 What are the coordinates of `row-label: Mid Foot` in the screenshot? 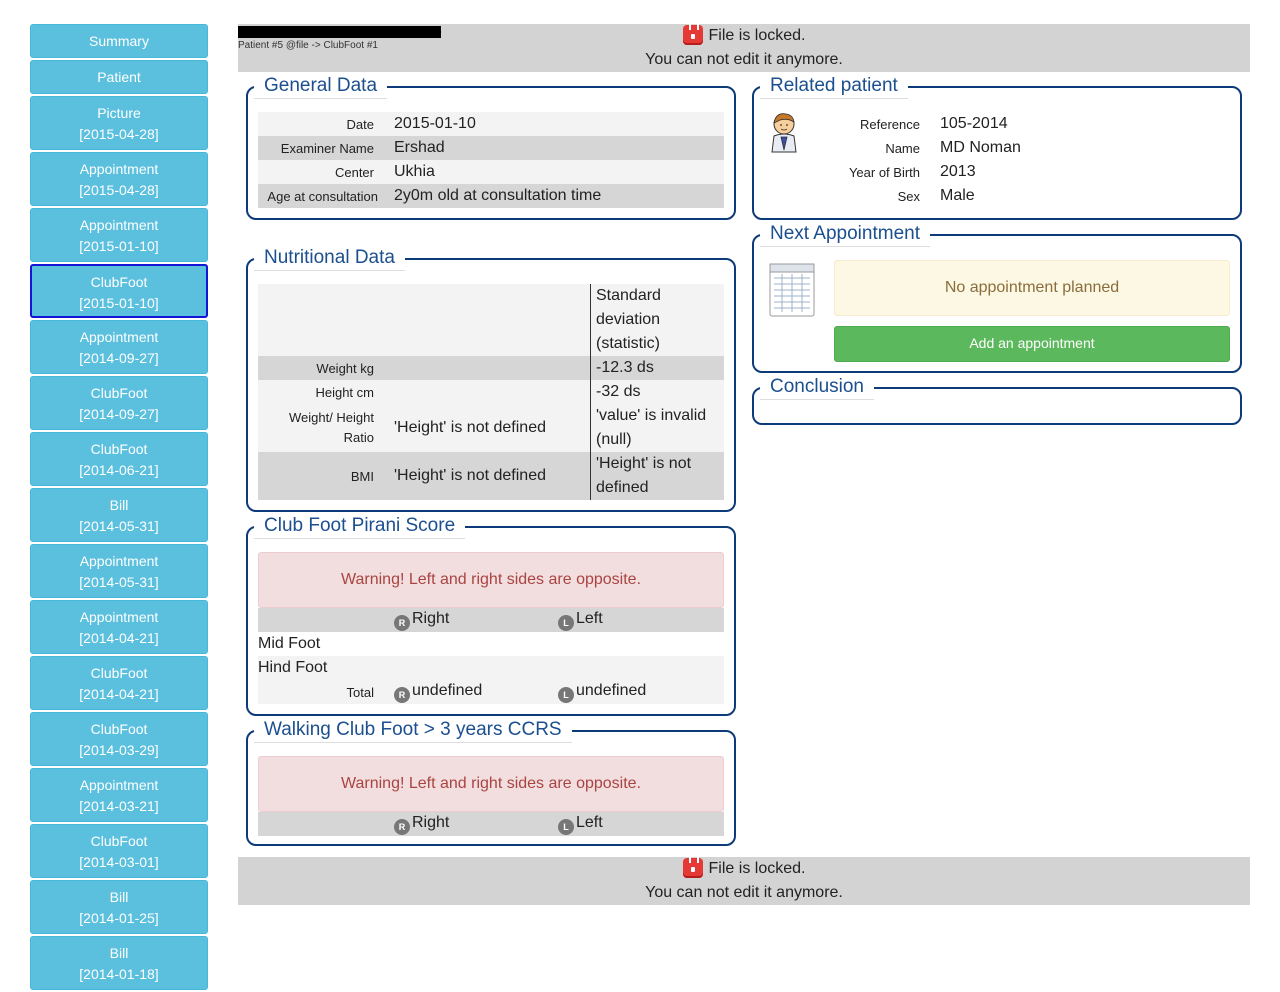 It's located at (289, 643).